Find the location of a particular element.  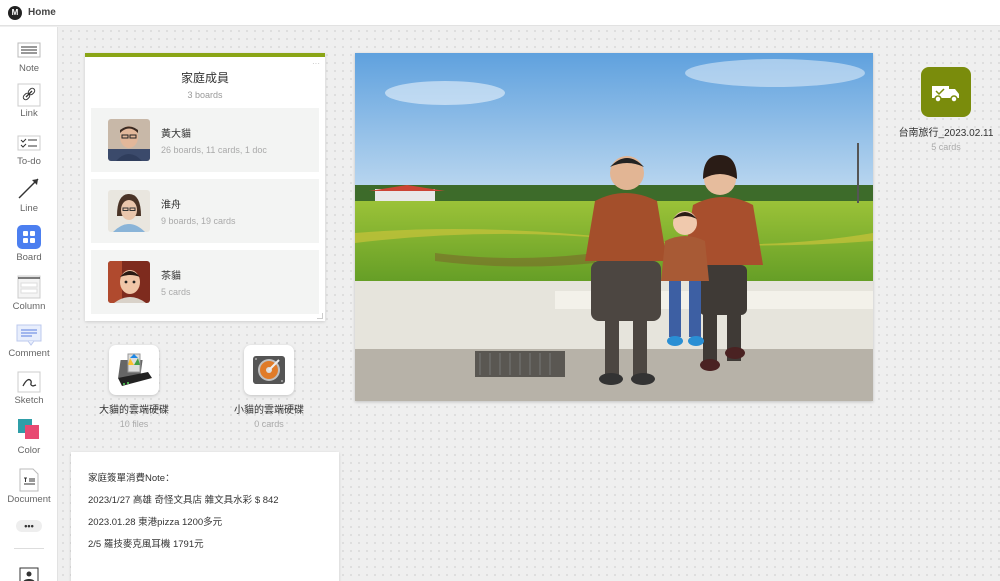

member-name: 淮舟 is located at coordinates (171, 205).